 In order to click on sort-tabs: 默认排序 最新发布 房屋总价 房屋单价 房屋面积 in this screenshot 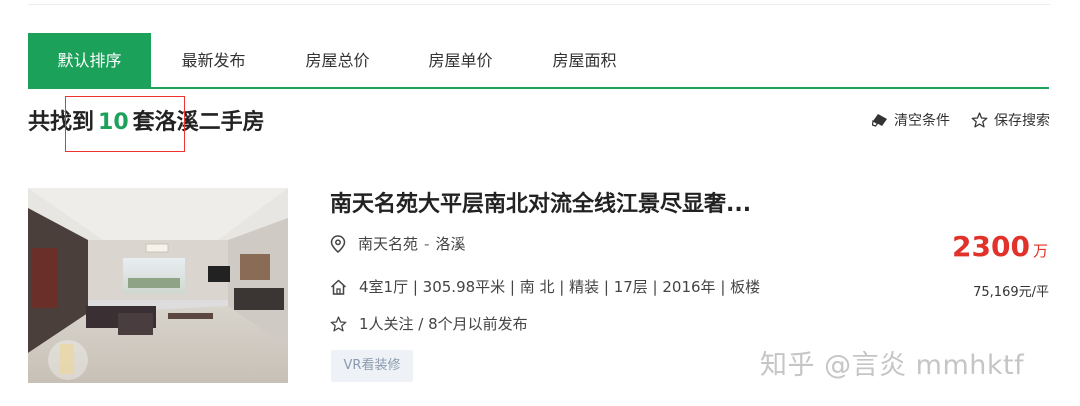, I will do `click(538, 61)`.